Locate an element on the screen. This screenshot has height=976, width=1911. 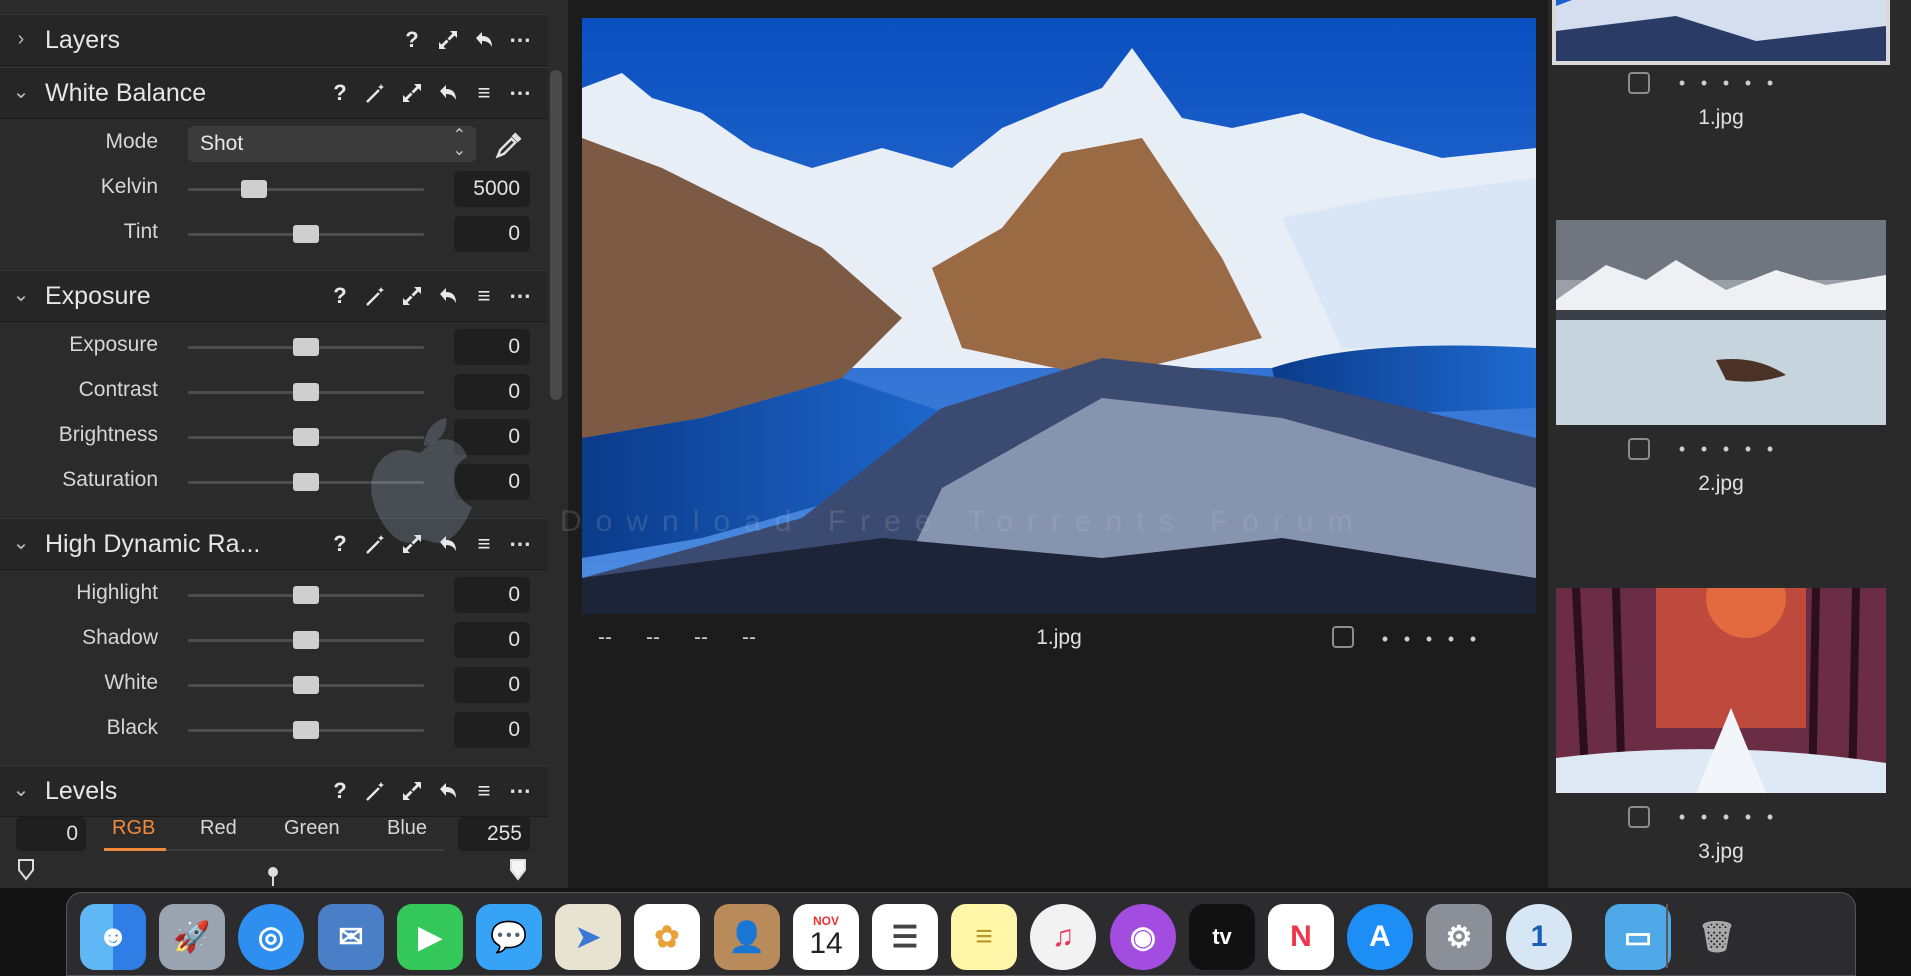
black-value-input: 0 is located at coordinates (492, 730).